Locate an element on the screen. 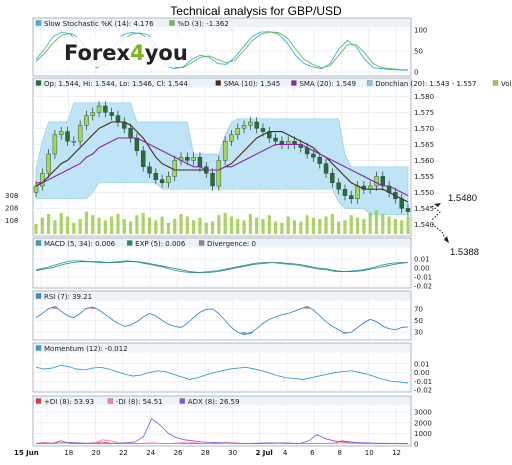  lower-price-label: 1.5388 is located at coordinates (464, 252).